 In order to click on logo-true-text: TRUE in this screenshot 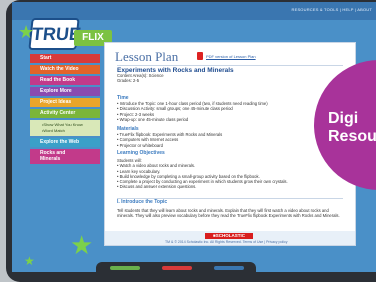, I will do `click(55, 34)`.